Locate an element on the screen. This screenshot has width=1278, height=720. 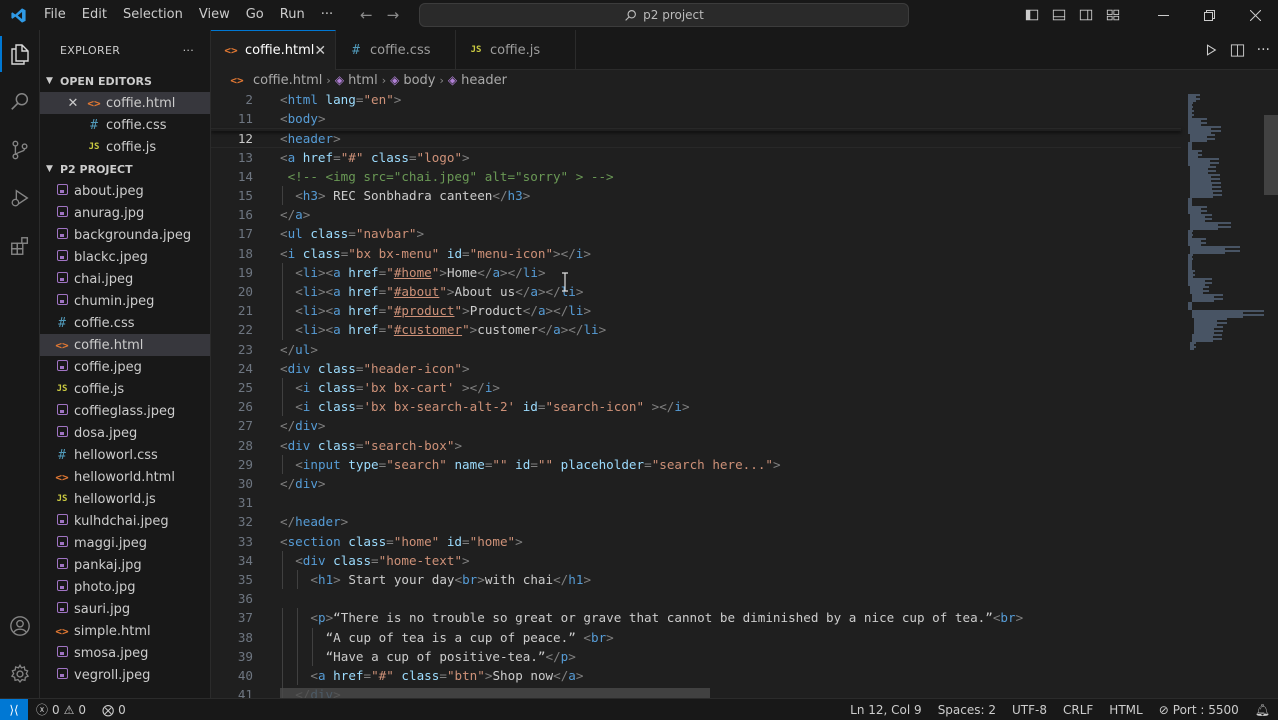
accounts-icon is located at coordinates (20, 626).